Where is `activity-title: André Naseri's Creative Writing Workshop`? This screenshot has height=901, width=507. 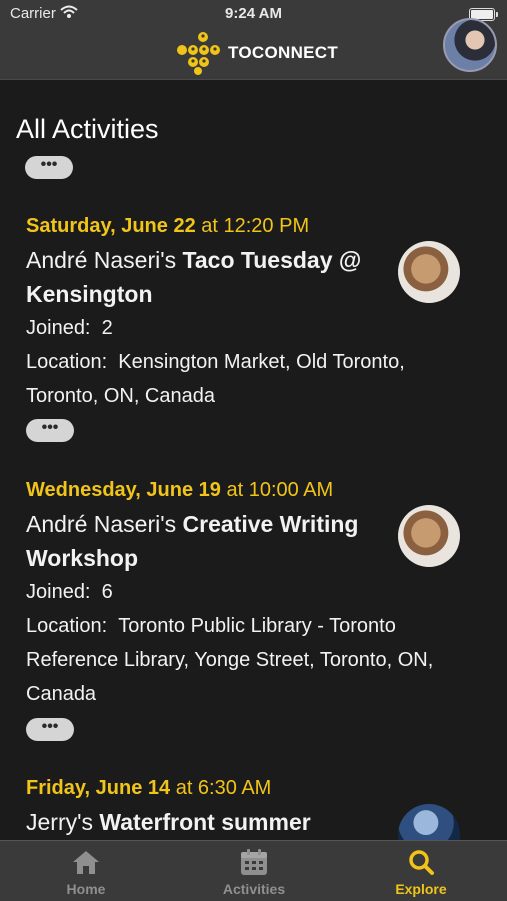
activity-title: André Naseri's Creative Writing Workshop is located at coordinates (206, 541).